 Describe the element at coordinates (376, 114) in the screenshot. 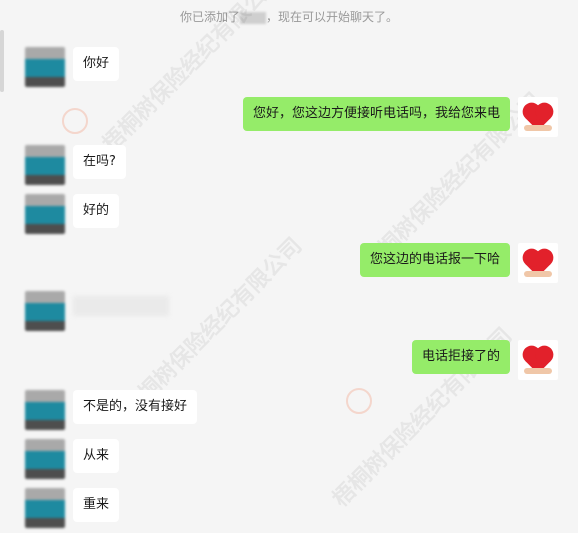

I see `message-bubble: 您好，您这边方便接听电话吗，我给您来电` at that location.